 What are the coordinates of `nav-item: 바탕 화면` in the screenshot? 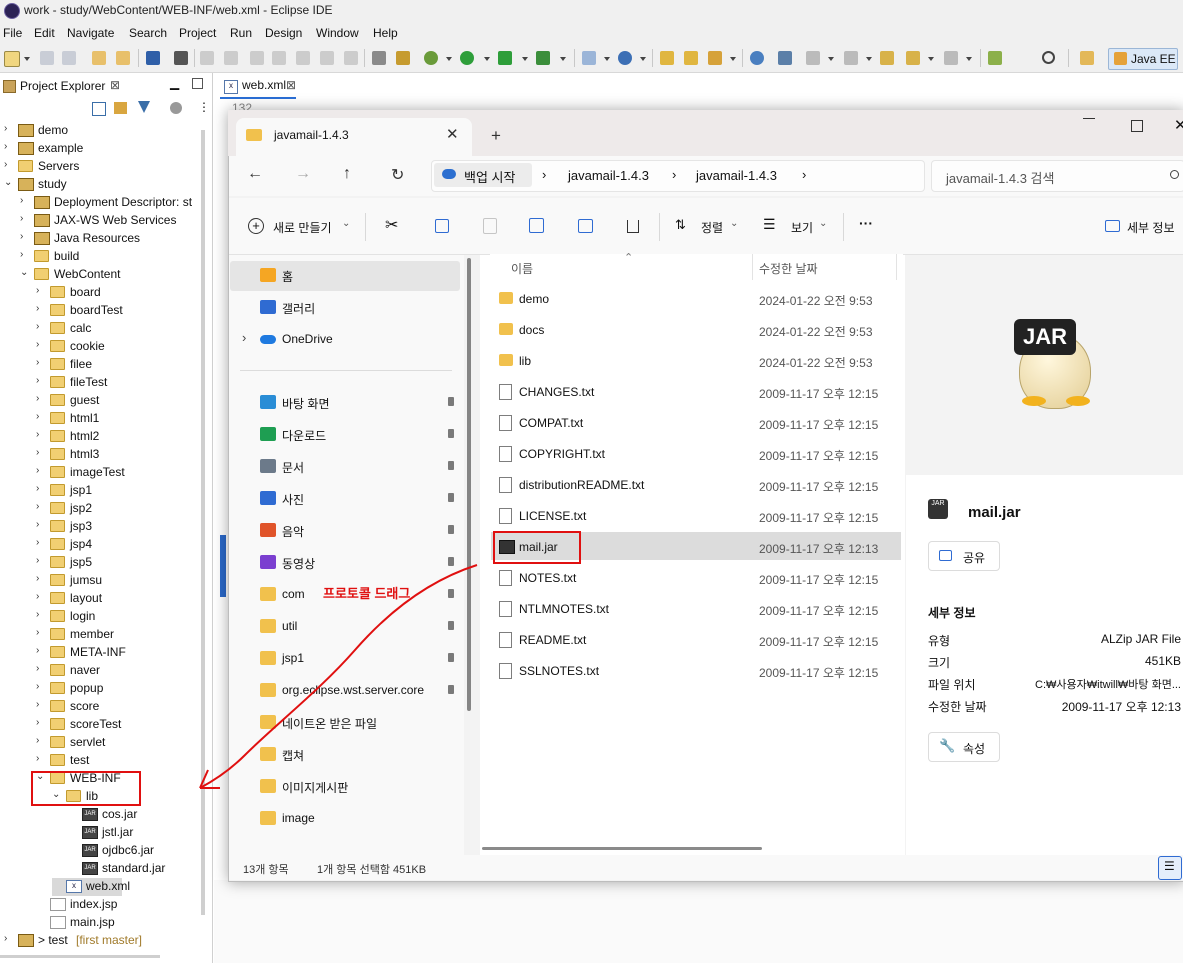 It's located at (359, 402).